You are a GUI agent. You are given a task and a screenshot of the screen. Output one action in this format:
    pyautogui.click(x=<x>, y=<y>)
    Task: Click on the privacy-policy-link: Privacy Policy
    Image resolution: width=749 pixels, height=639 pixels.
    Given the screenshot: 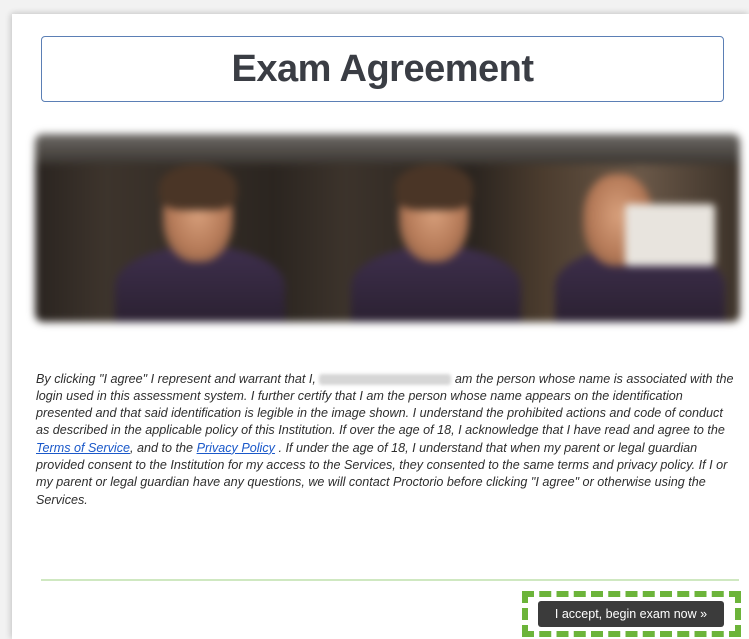 What is the action you would take?
    pyautogui.click(x=236, y=448)
    